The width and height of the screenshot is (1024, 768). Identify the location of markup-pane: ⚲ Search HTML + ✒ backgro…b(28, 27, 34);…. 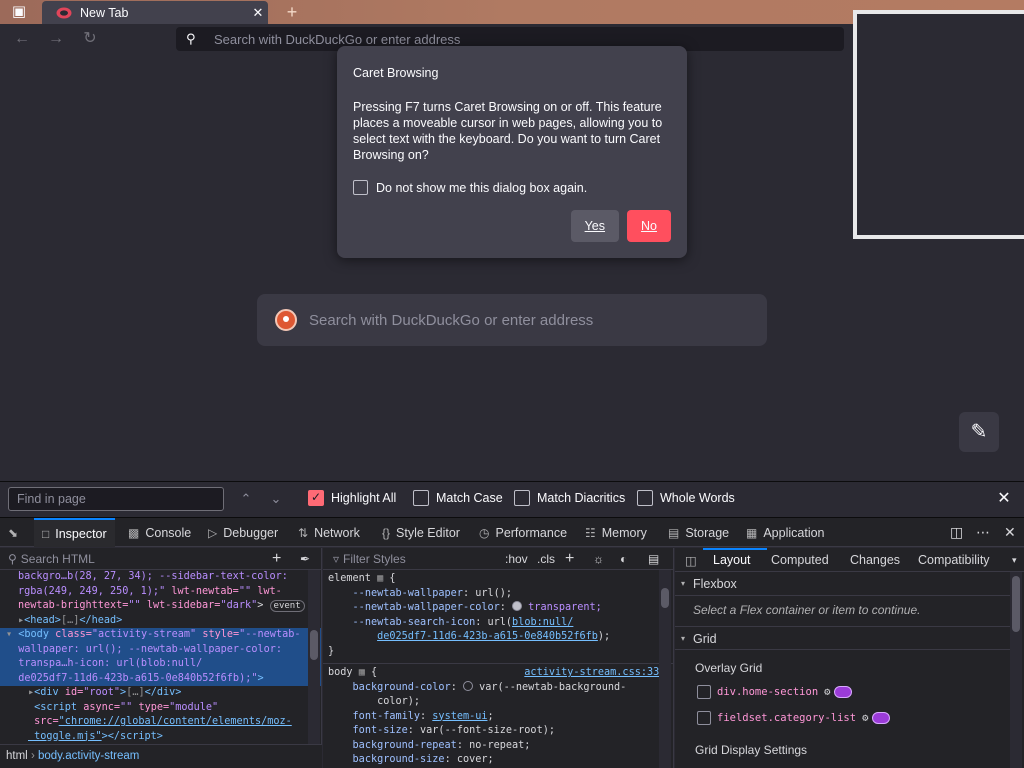
(161, 658).